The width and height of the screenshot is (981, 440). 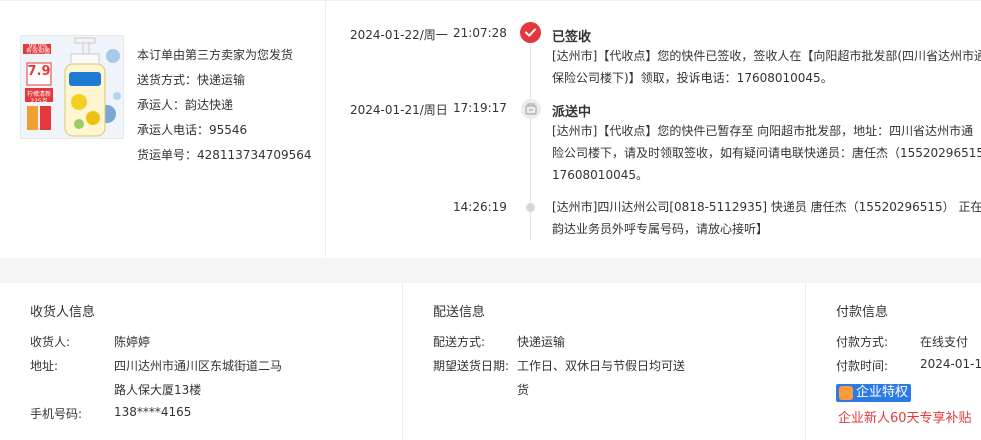 What do you see at coordinates (490, 270) in the screenshot?
I see `section-divider` at bounding box center [490, 270].